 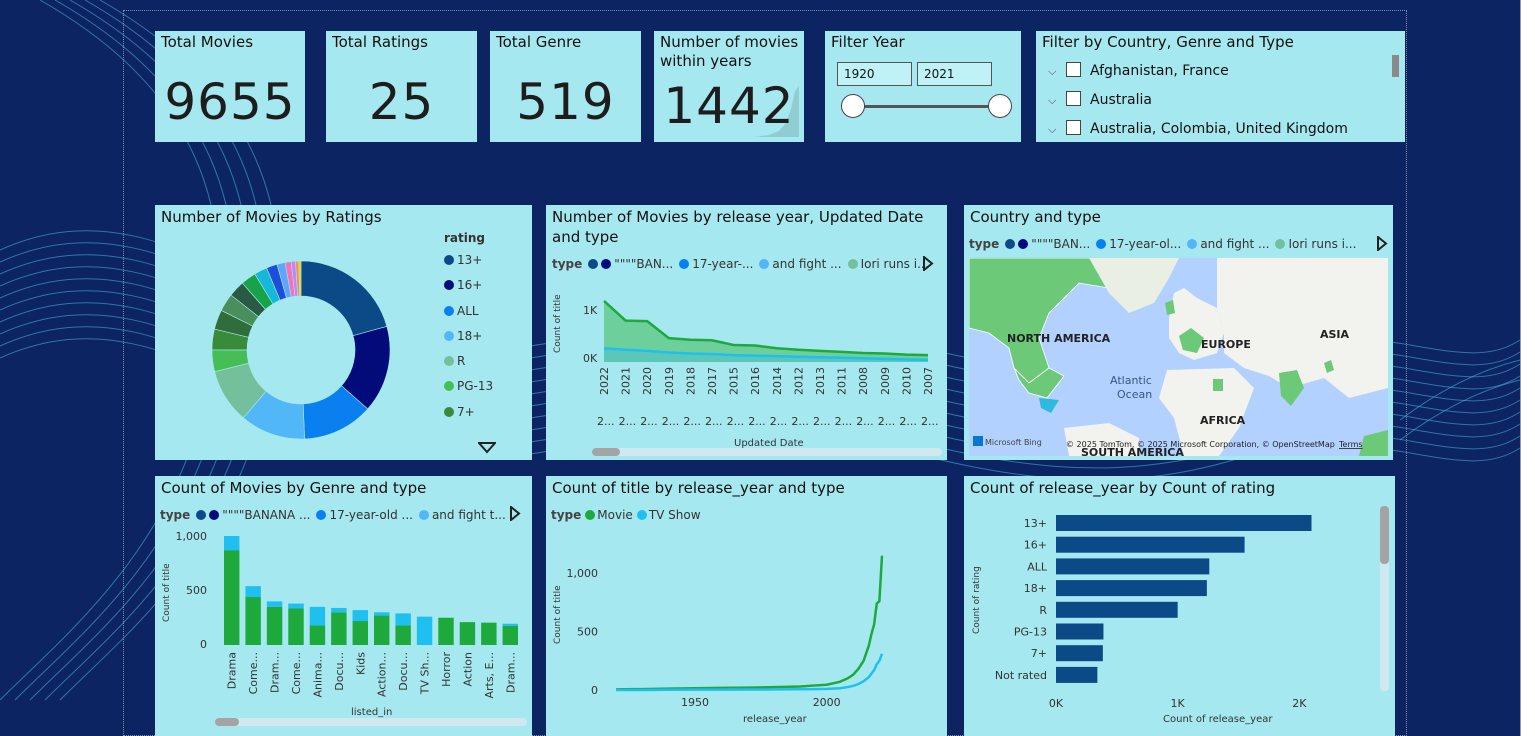 I want to click on x-axis-label: release_year, so click(x=775, y=719).